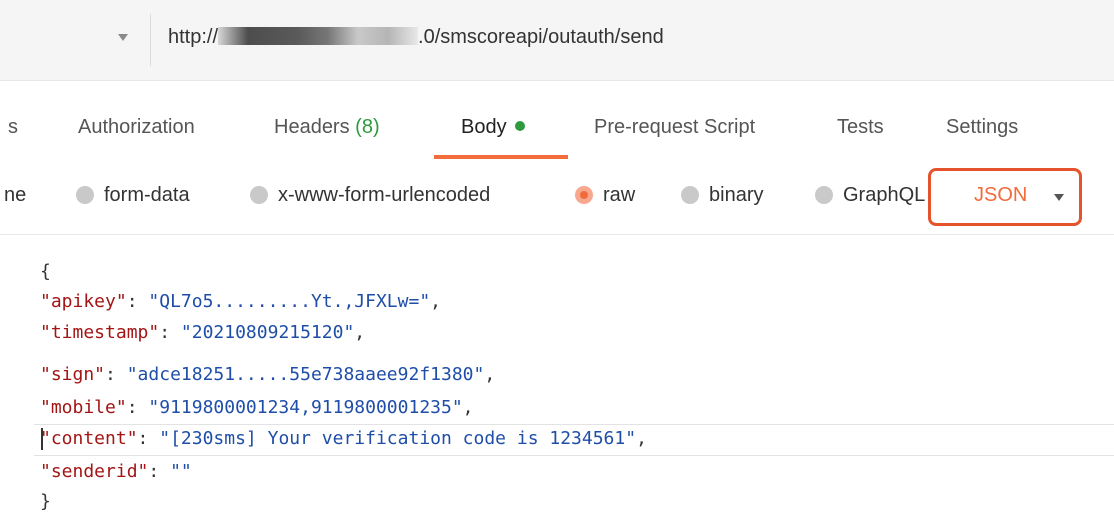 The image size is (1114, 517). Describe the element at coordinates (45, 501) in the screenshot. I see `json-close-brace: }` at that location.